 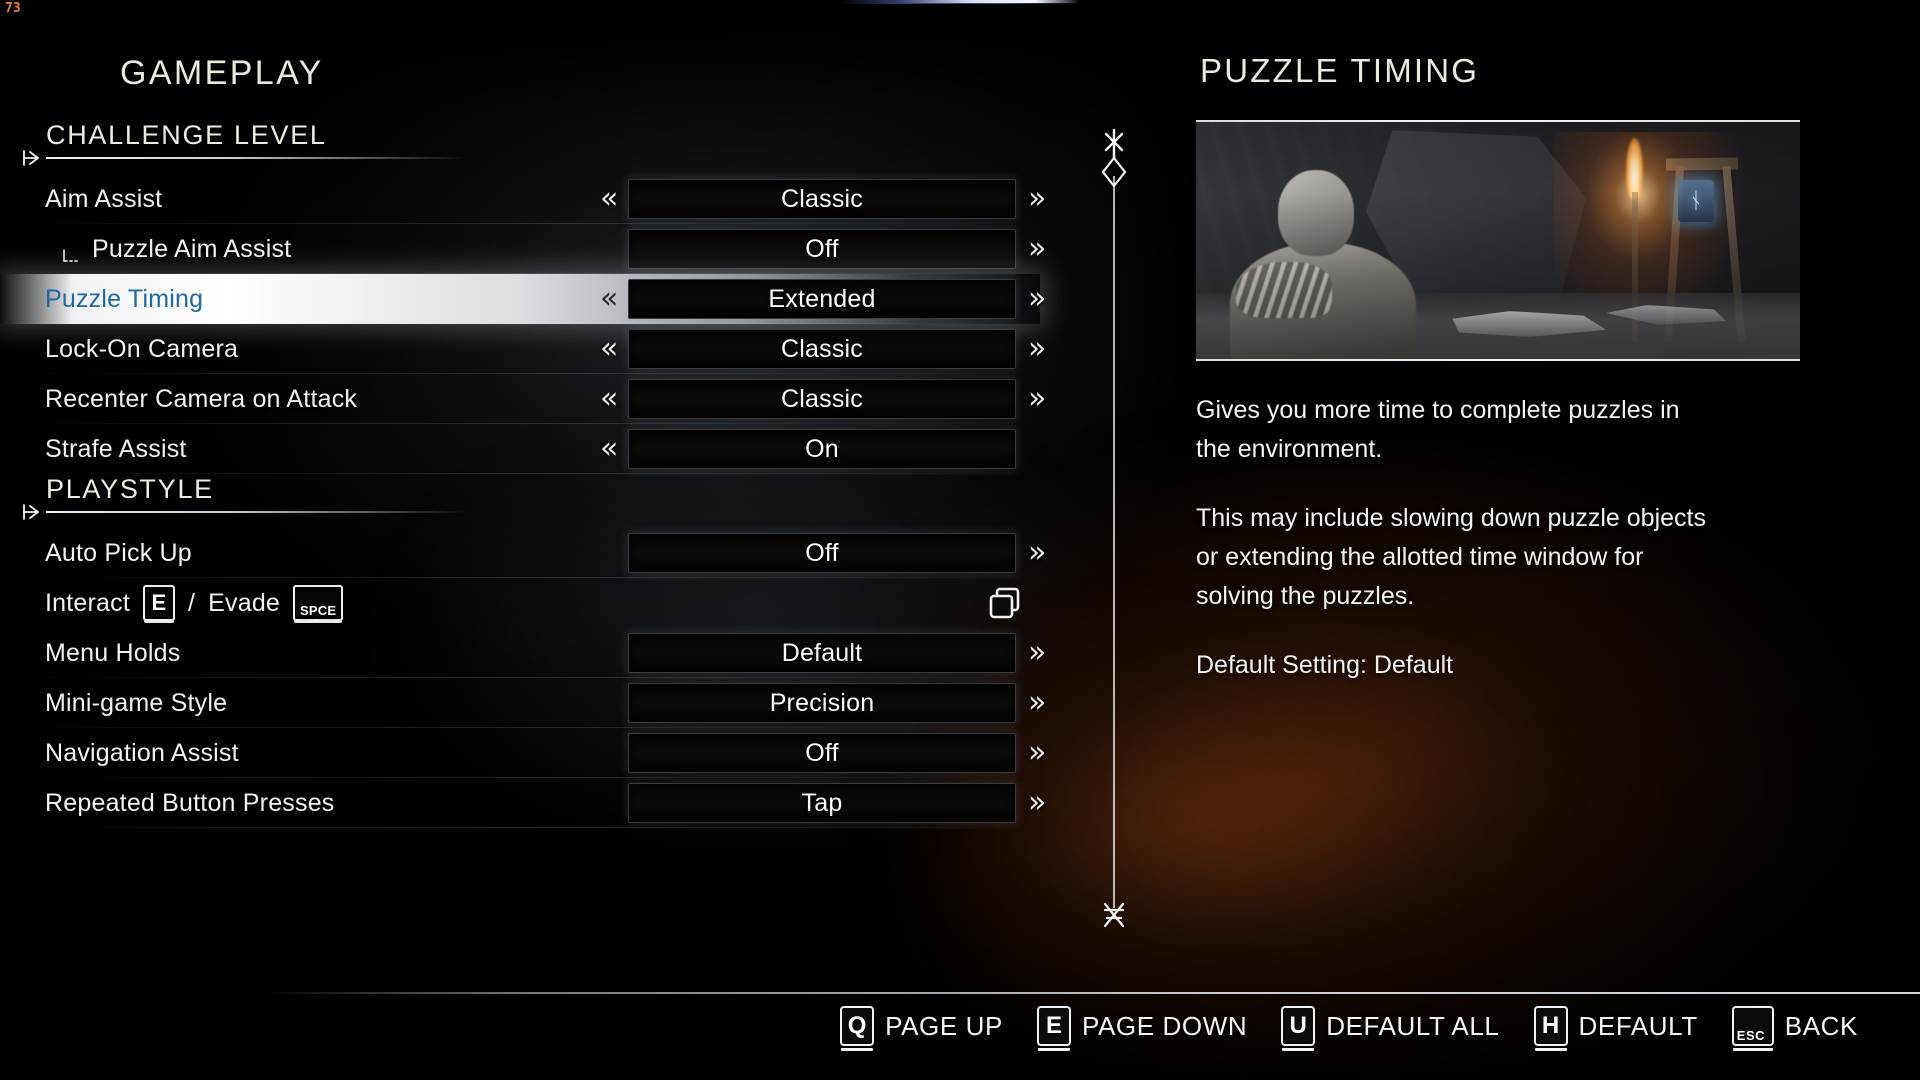 I want to click on setting-row: Recenter Camera on Attack « Classic », so click(x=545, y=399).